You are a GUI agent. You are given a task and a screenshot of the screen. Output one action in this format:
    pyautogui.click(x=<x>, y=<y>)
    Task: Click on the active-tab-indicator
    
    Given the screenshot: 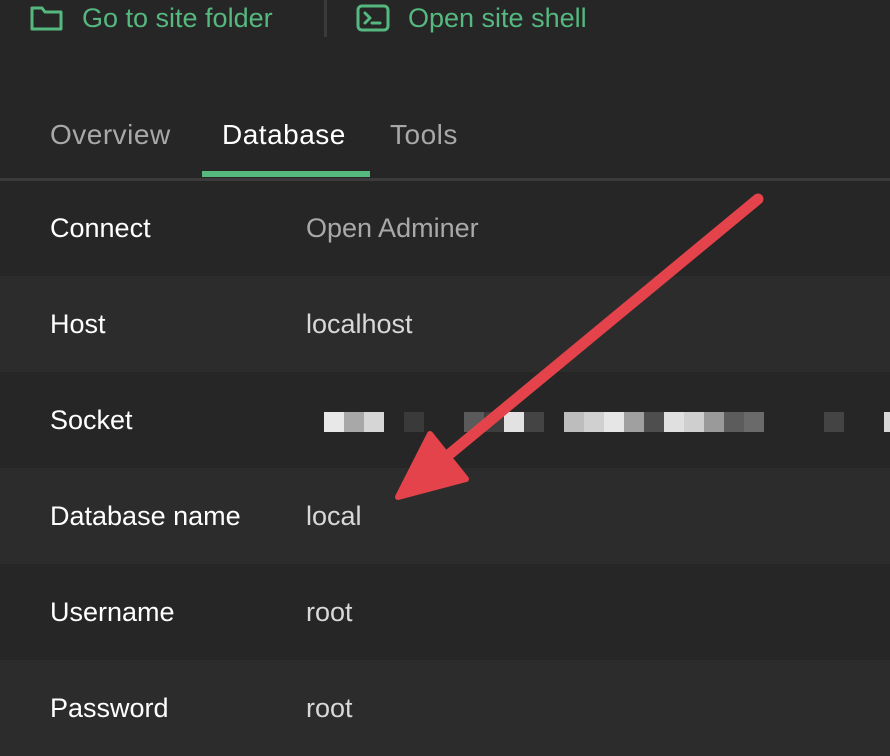 What is the action you would take?
    pyautogui.click(x=286, y=174)
    